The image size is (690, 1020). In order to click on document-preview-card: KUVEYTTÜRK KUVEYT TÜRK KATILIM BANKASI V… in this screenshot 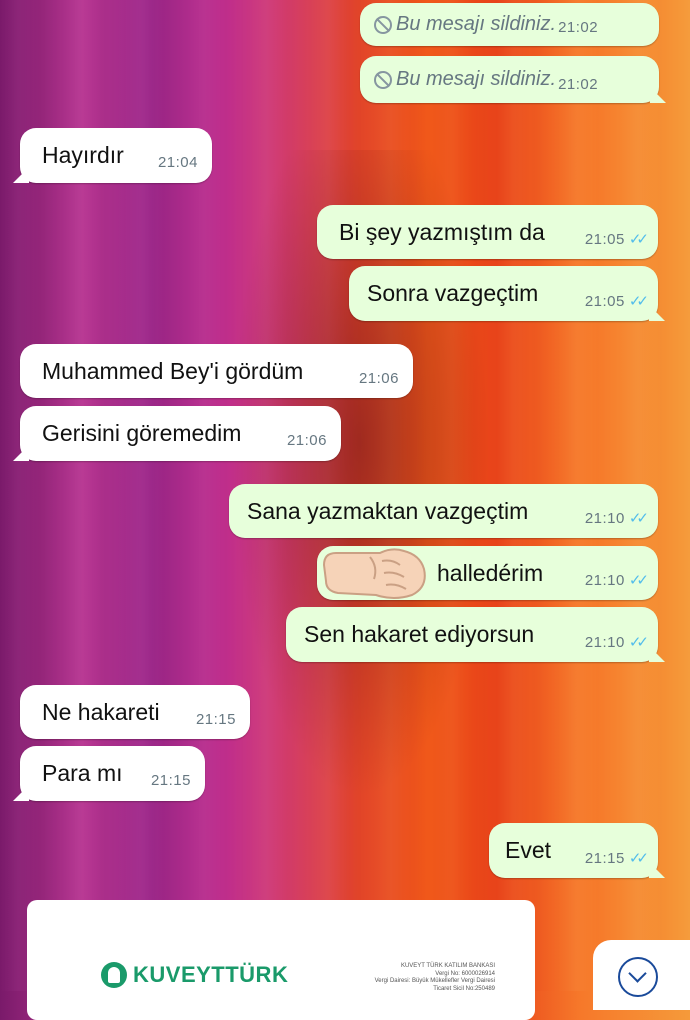, I will do `click(281, 960)`.